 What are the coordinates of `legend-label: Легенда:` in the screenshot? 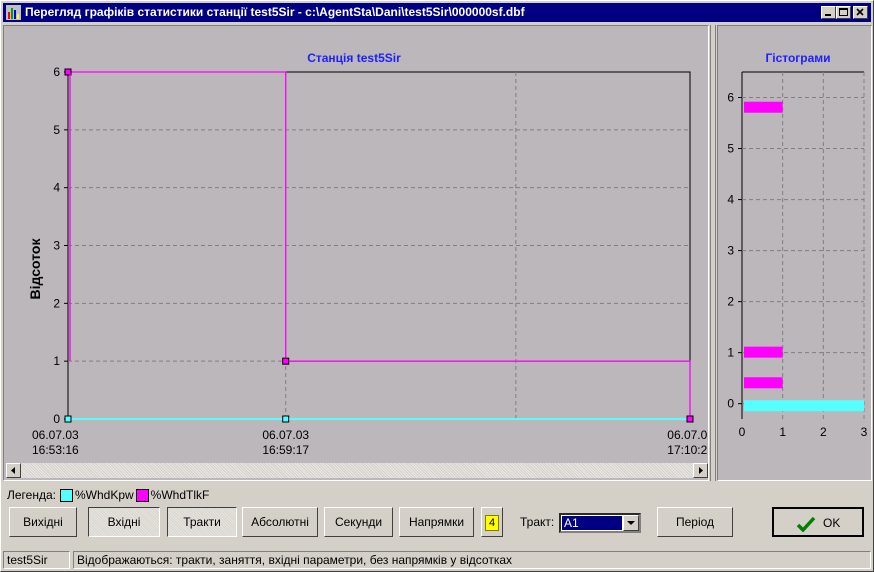 It's located at (31, 495).